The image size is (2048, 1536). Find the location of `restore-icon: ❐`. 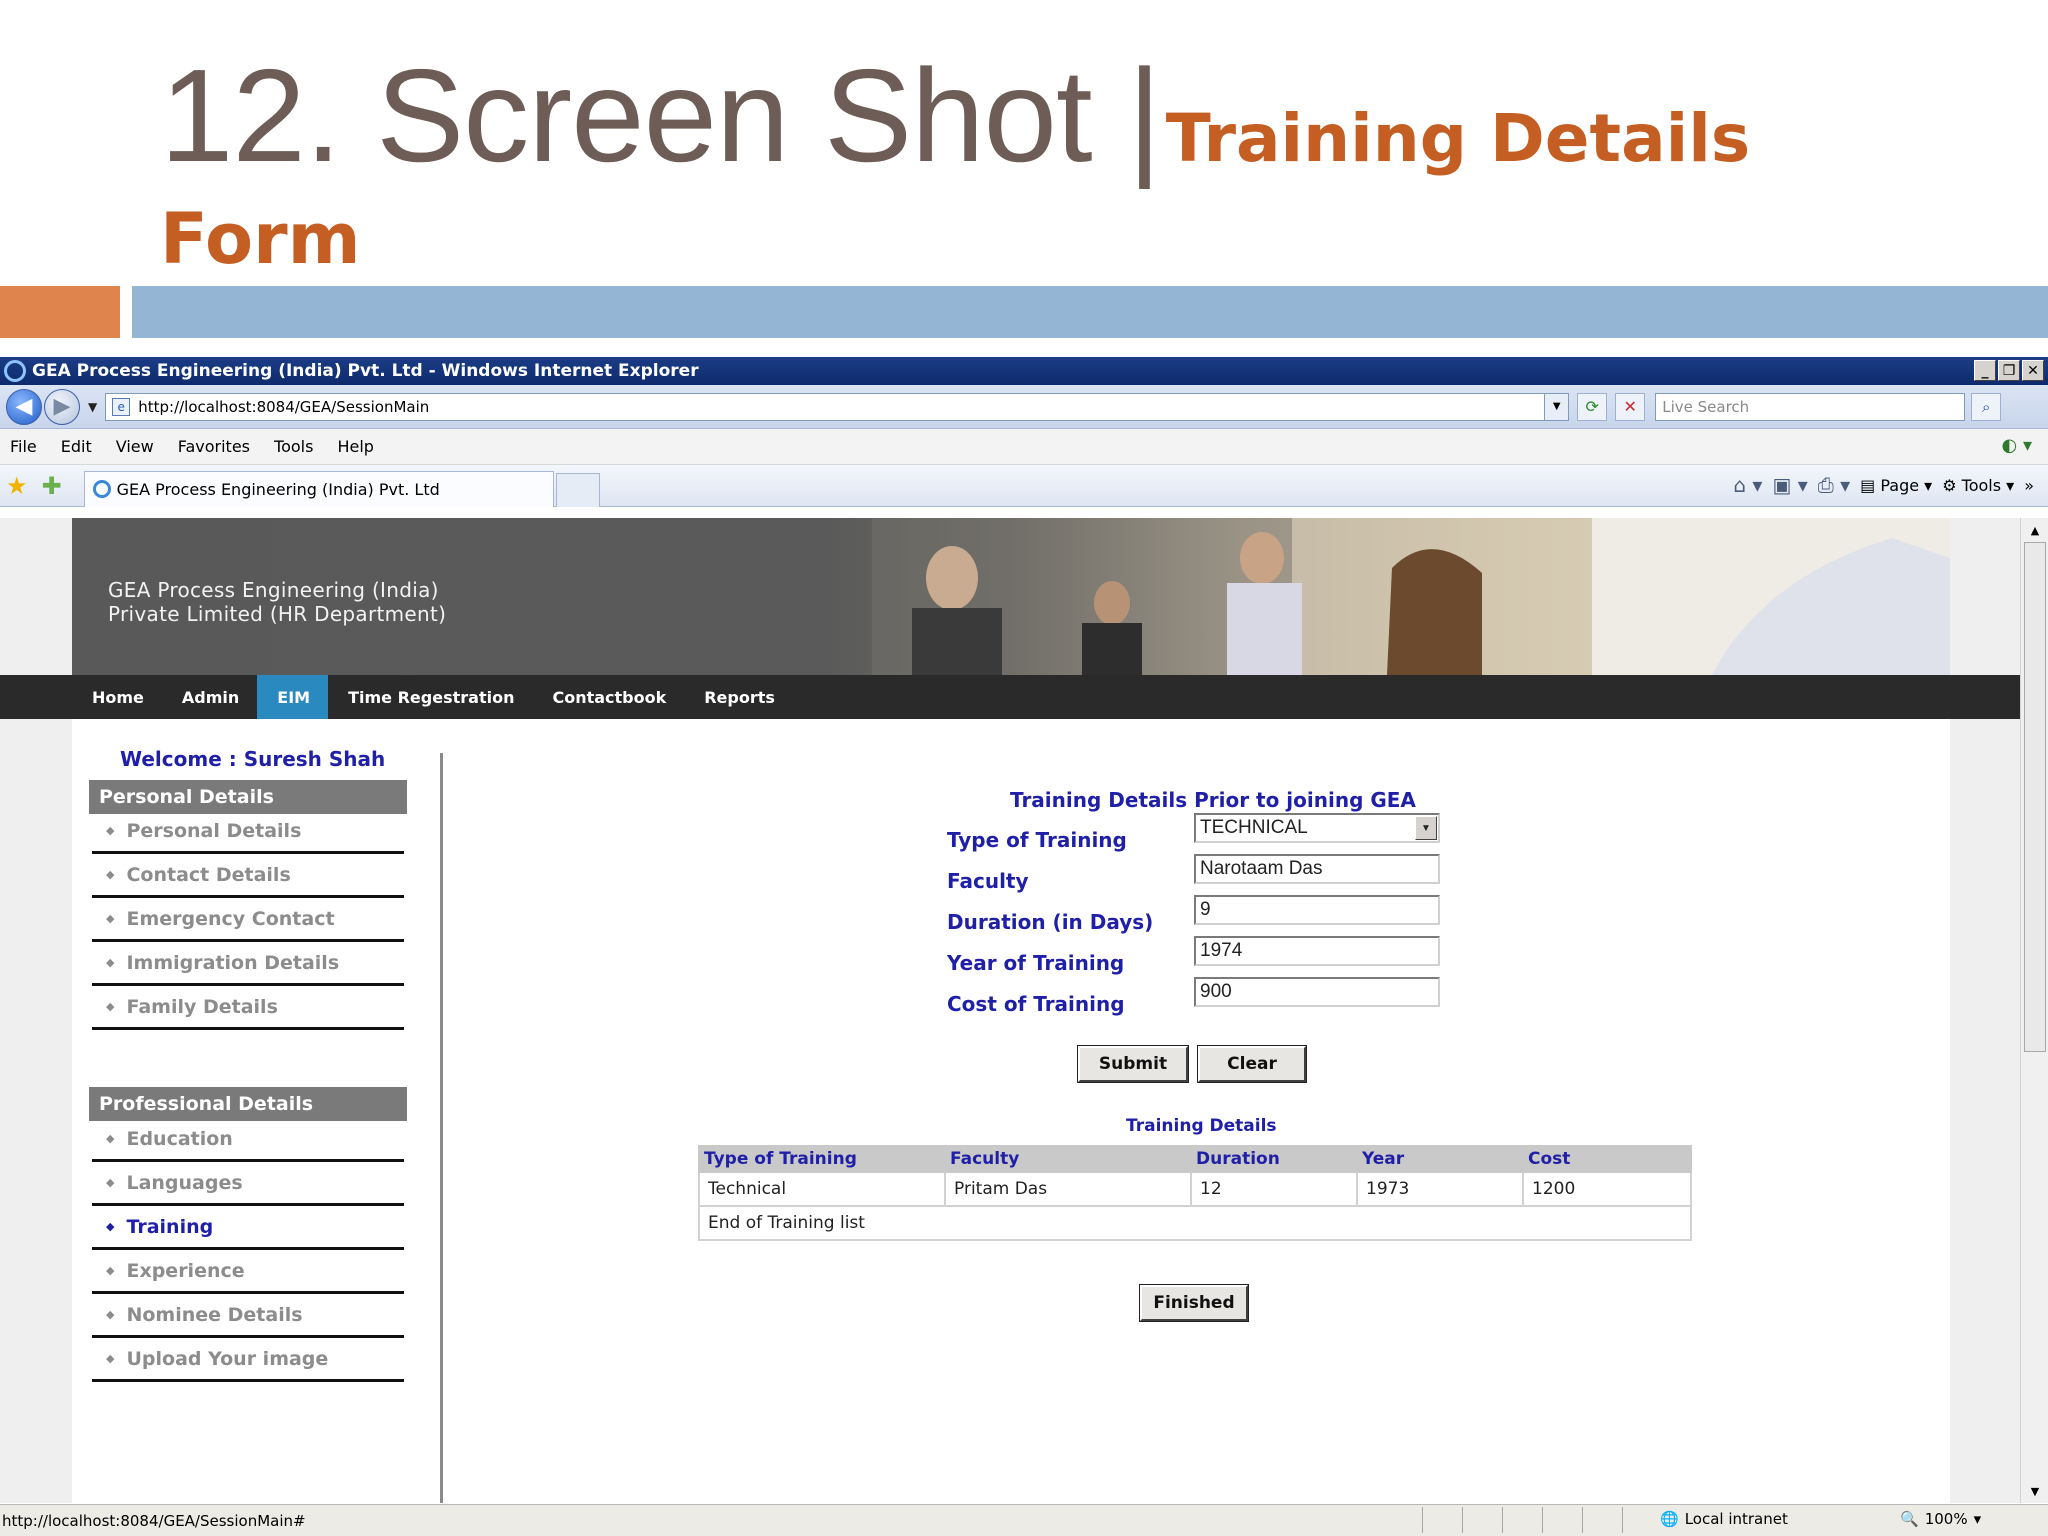

restore-icon: ❐ is located at coordinates (2009, 370).